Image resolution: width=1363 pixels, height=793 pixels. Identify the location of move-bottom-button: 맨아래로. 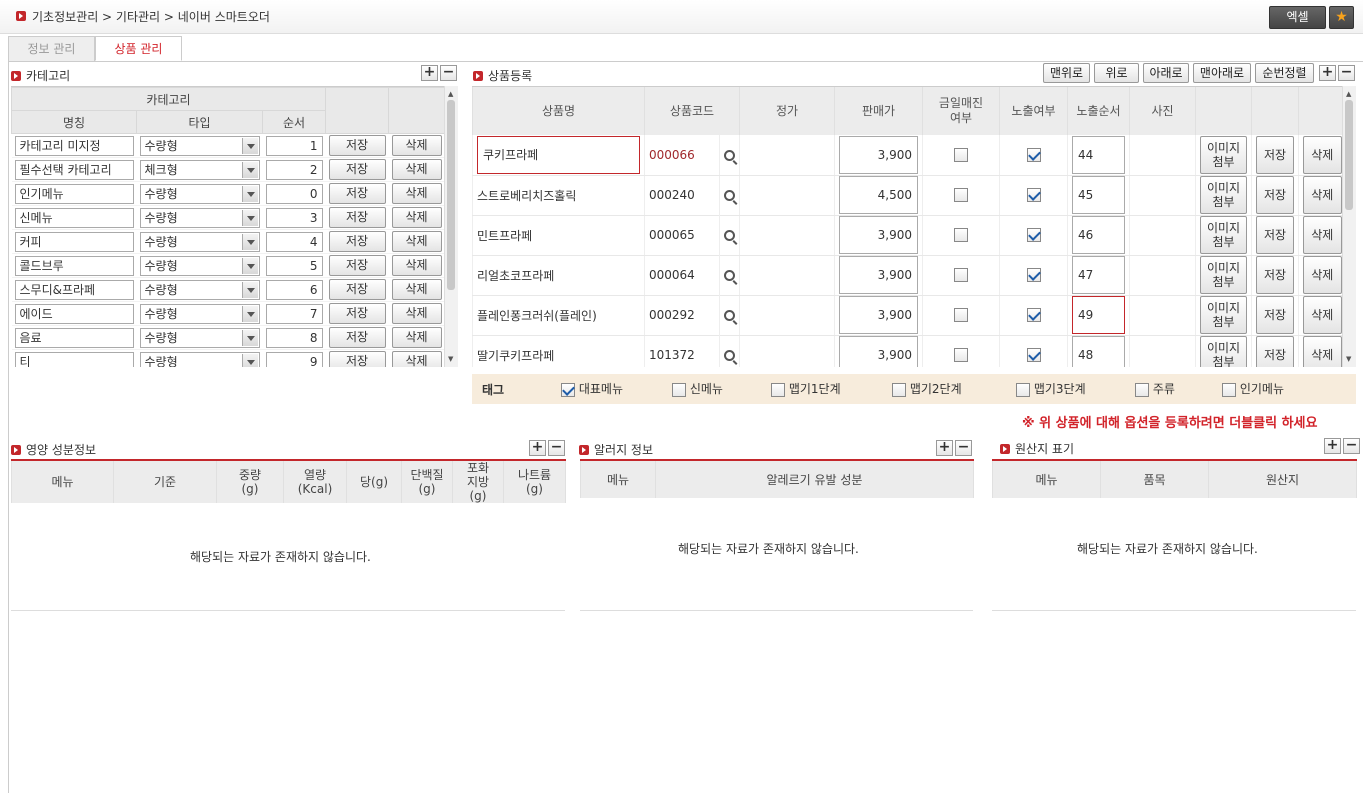
(1222, 73).